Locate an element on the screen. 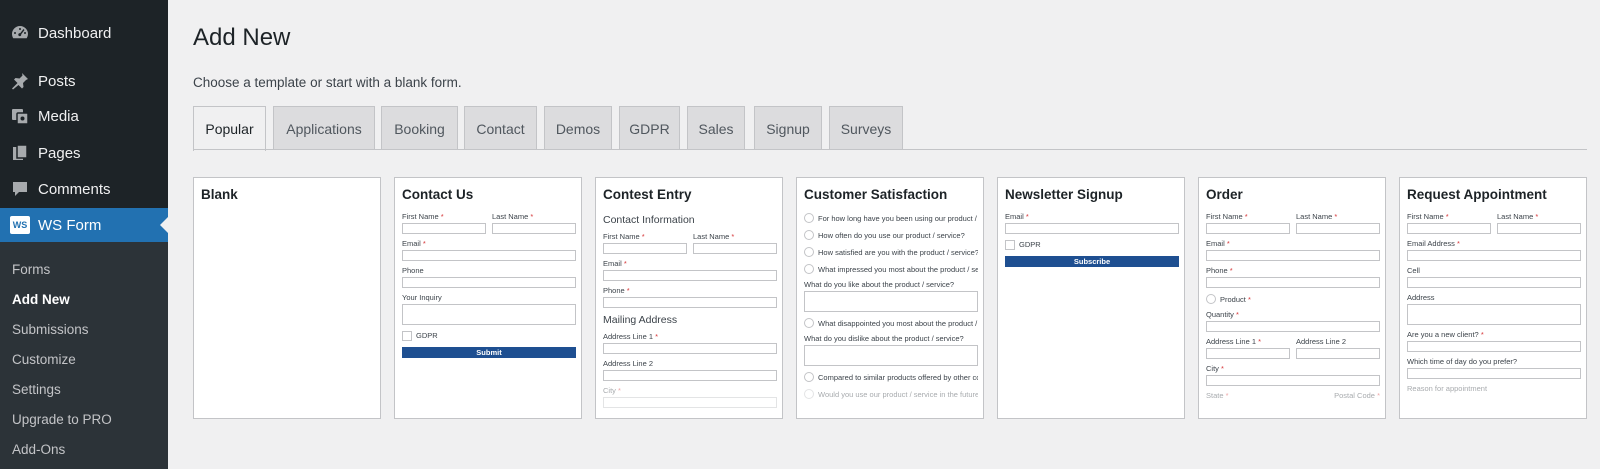 Image resolution: width=1600 pixels, height=469 pixels. menu-label: Dashboard is located at coordinates (75, 33).